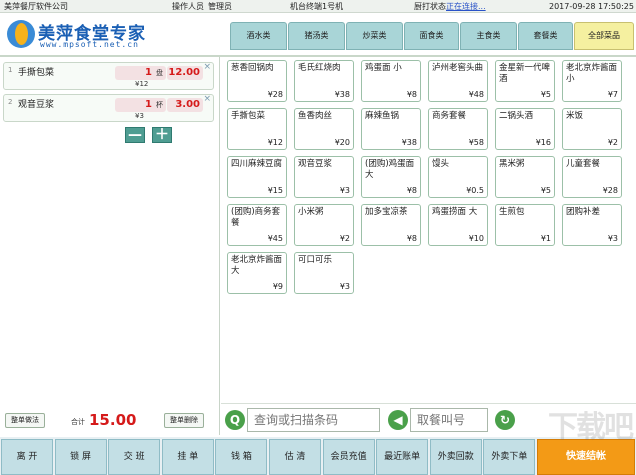 The width and height of the screenshot is (636, 475). Describe the element at coordinates (78, 422) in the screenshot. I see `total-label: 合计` at that location.